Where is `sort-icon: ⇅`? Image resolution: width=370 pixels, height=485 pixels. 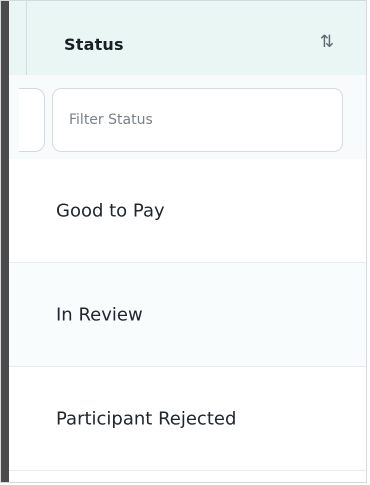
sort-icon: ⇅ is located at coordinates (327, 42).